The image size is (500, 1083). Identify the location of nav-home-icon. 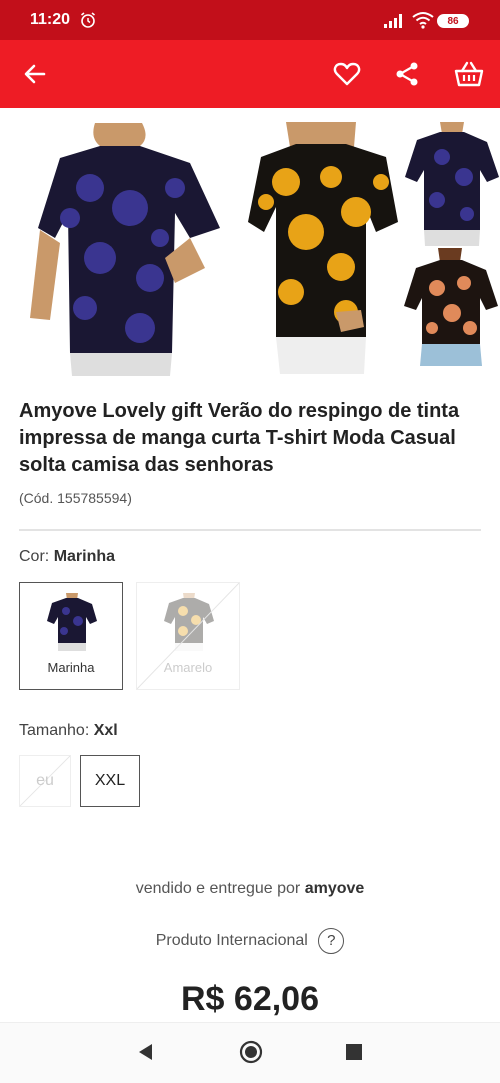
(251, 1054).